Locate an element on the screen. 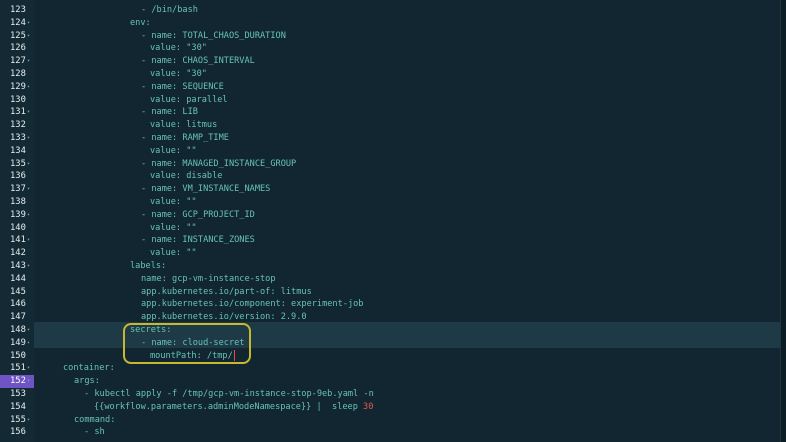  line-number: 146 is located at coordinates (18, 304).